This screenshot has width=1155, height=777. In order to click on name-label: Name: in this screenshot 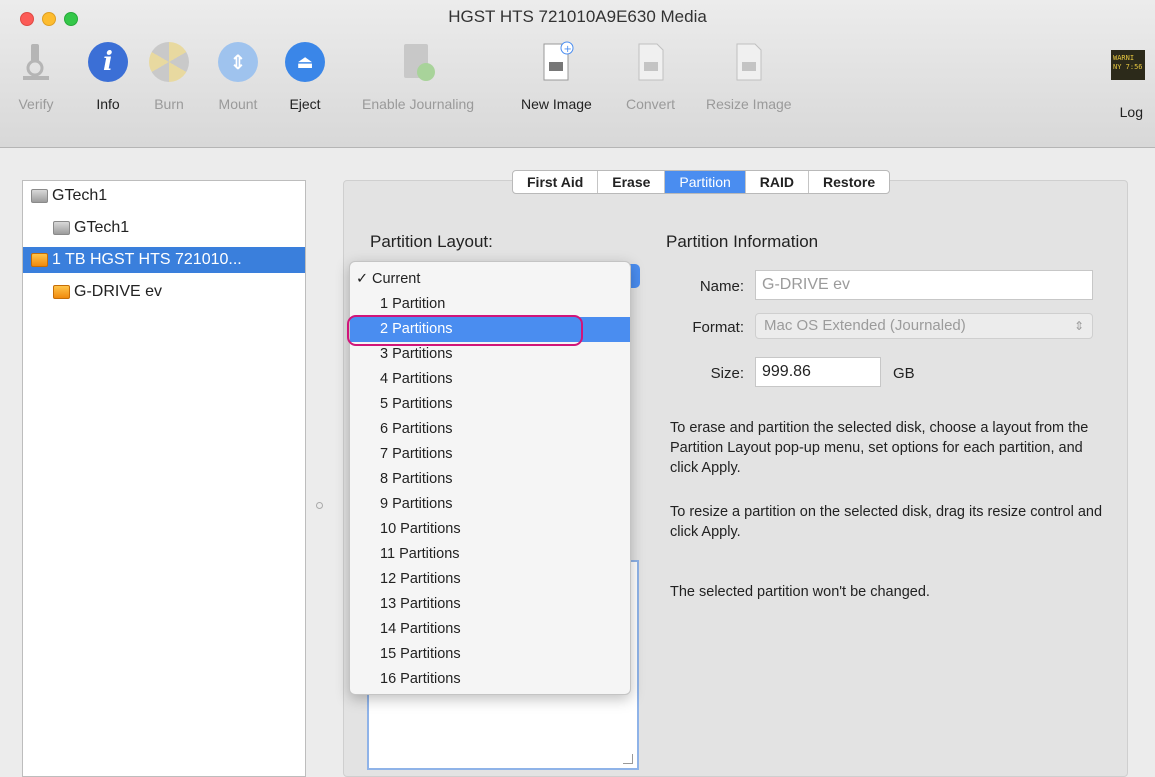, I will do `click(721, 286)`.